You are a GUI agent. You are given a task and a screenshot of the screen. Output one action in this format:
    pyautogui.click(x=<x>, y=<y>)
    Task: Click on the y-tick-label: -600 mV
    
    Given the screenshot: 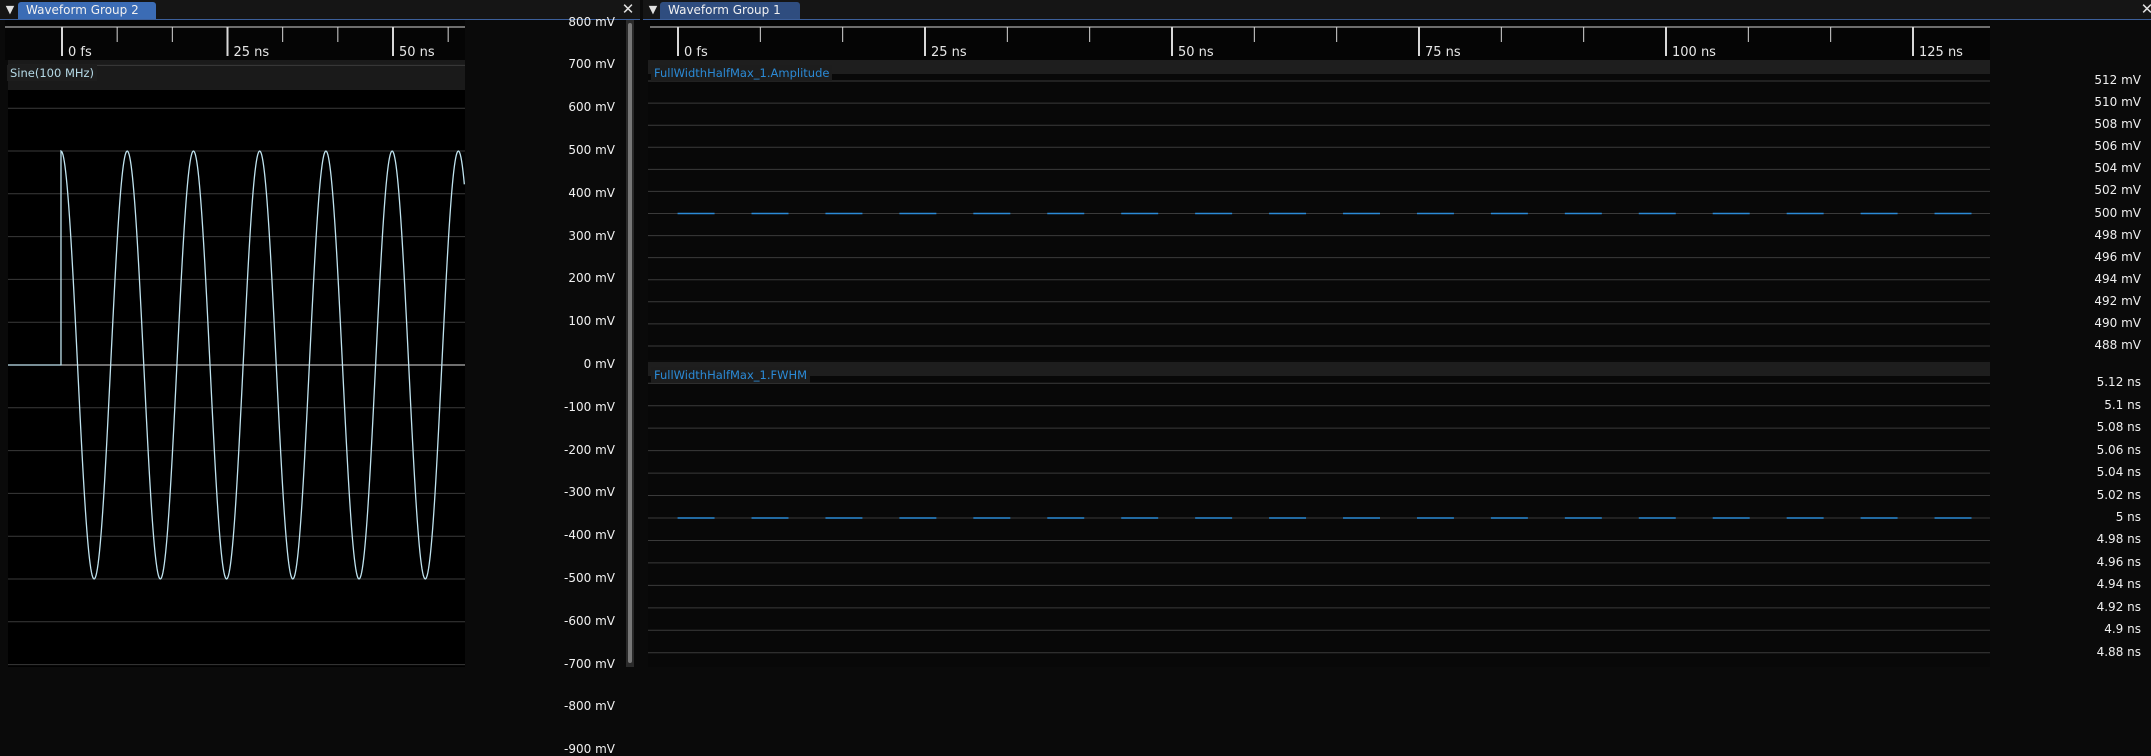 What is the action you would take?
    pyautogui.click(x=589, y=620)
    